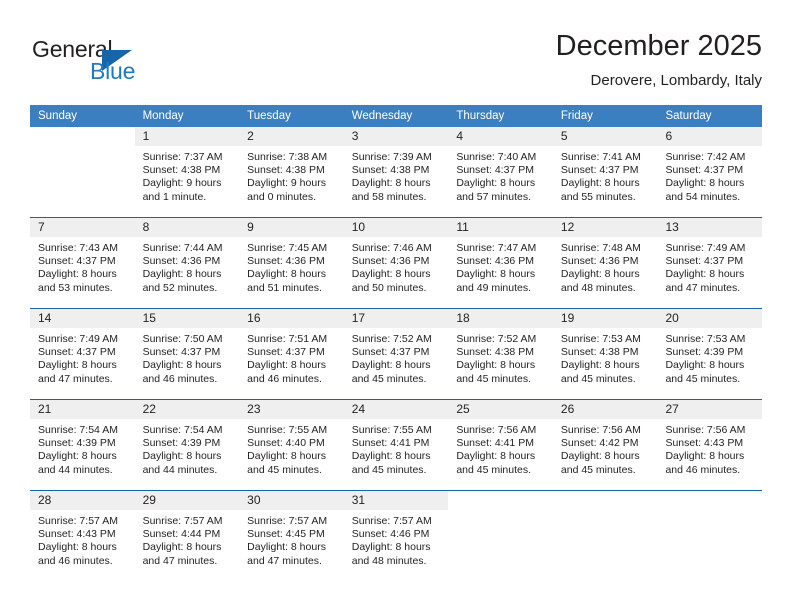 The height and width of the screenshot is (612, 792). What do you see at coordinates (600, 248) in the screenshot?
I see `sunrise-text: Sunrise: 7:48 AM` at bounding box center [600, 248].